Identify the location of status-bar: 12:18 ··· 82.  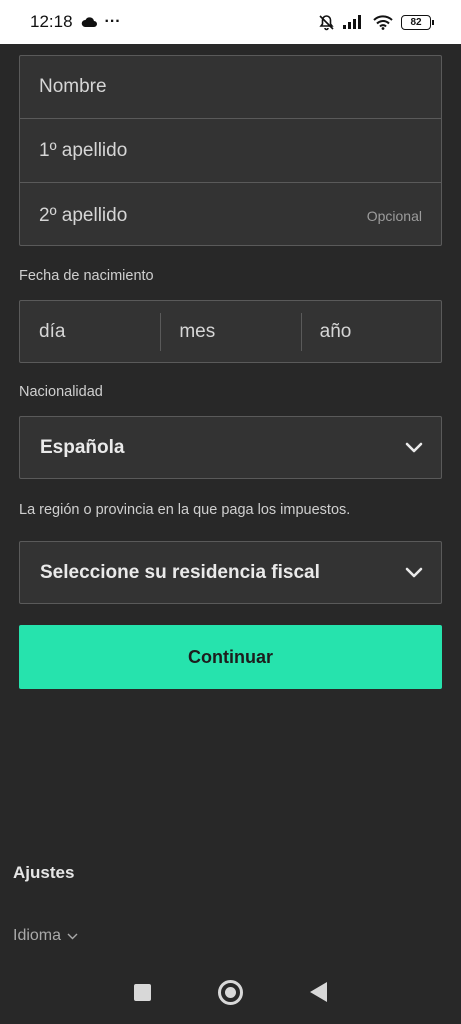
(230, 22).